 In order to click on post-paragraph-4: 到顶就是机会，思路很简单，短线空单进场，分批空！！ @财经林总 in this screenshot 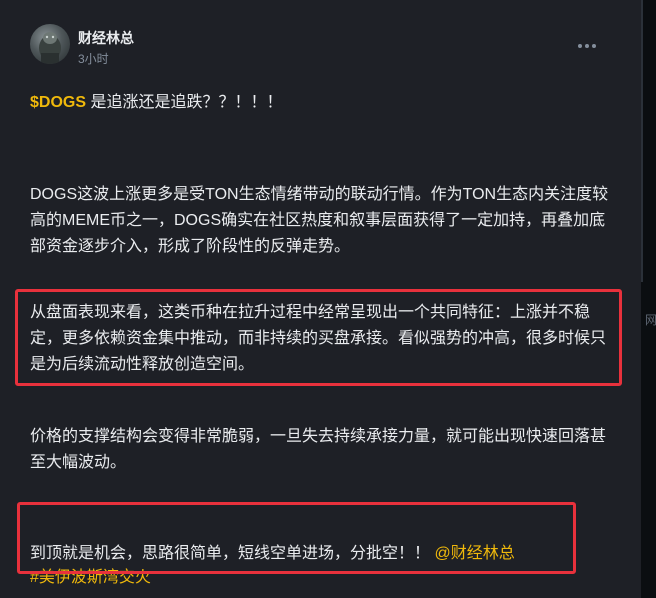, I will do `click(320, 554)`.